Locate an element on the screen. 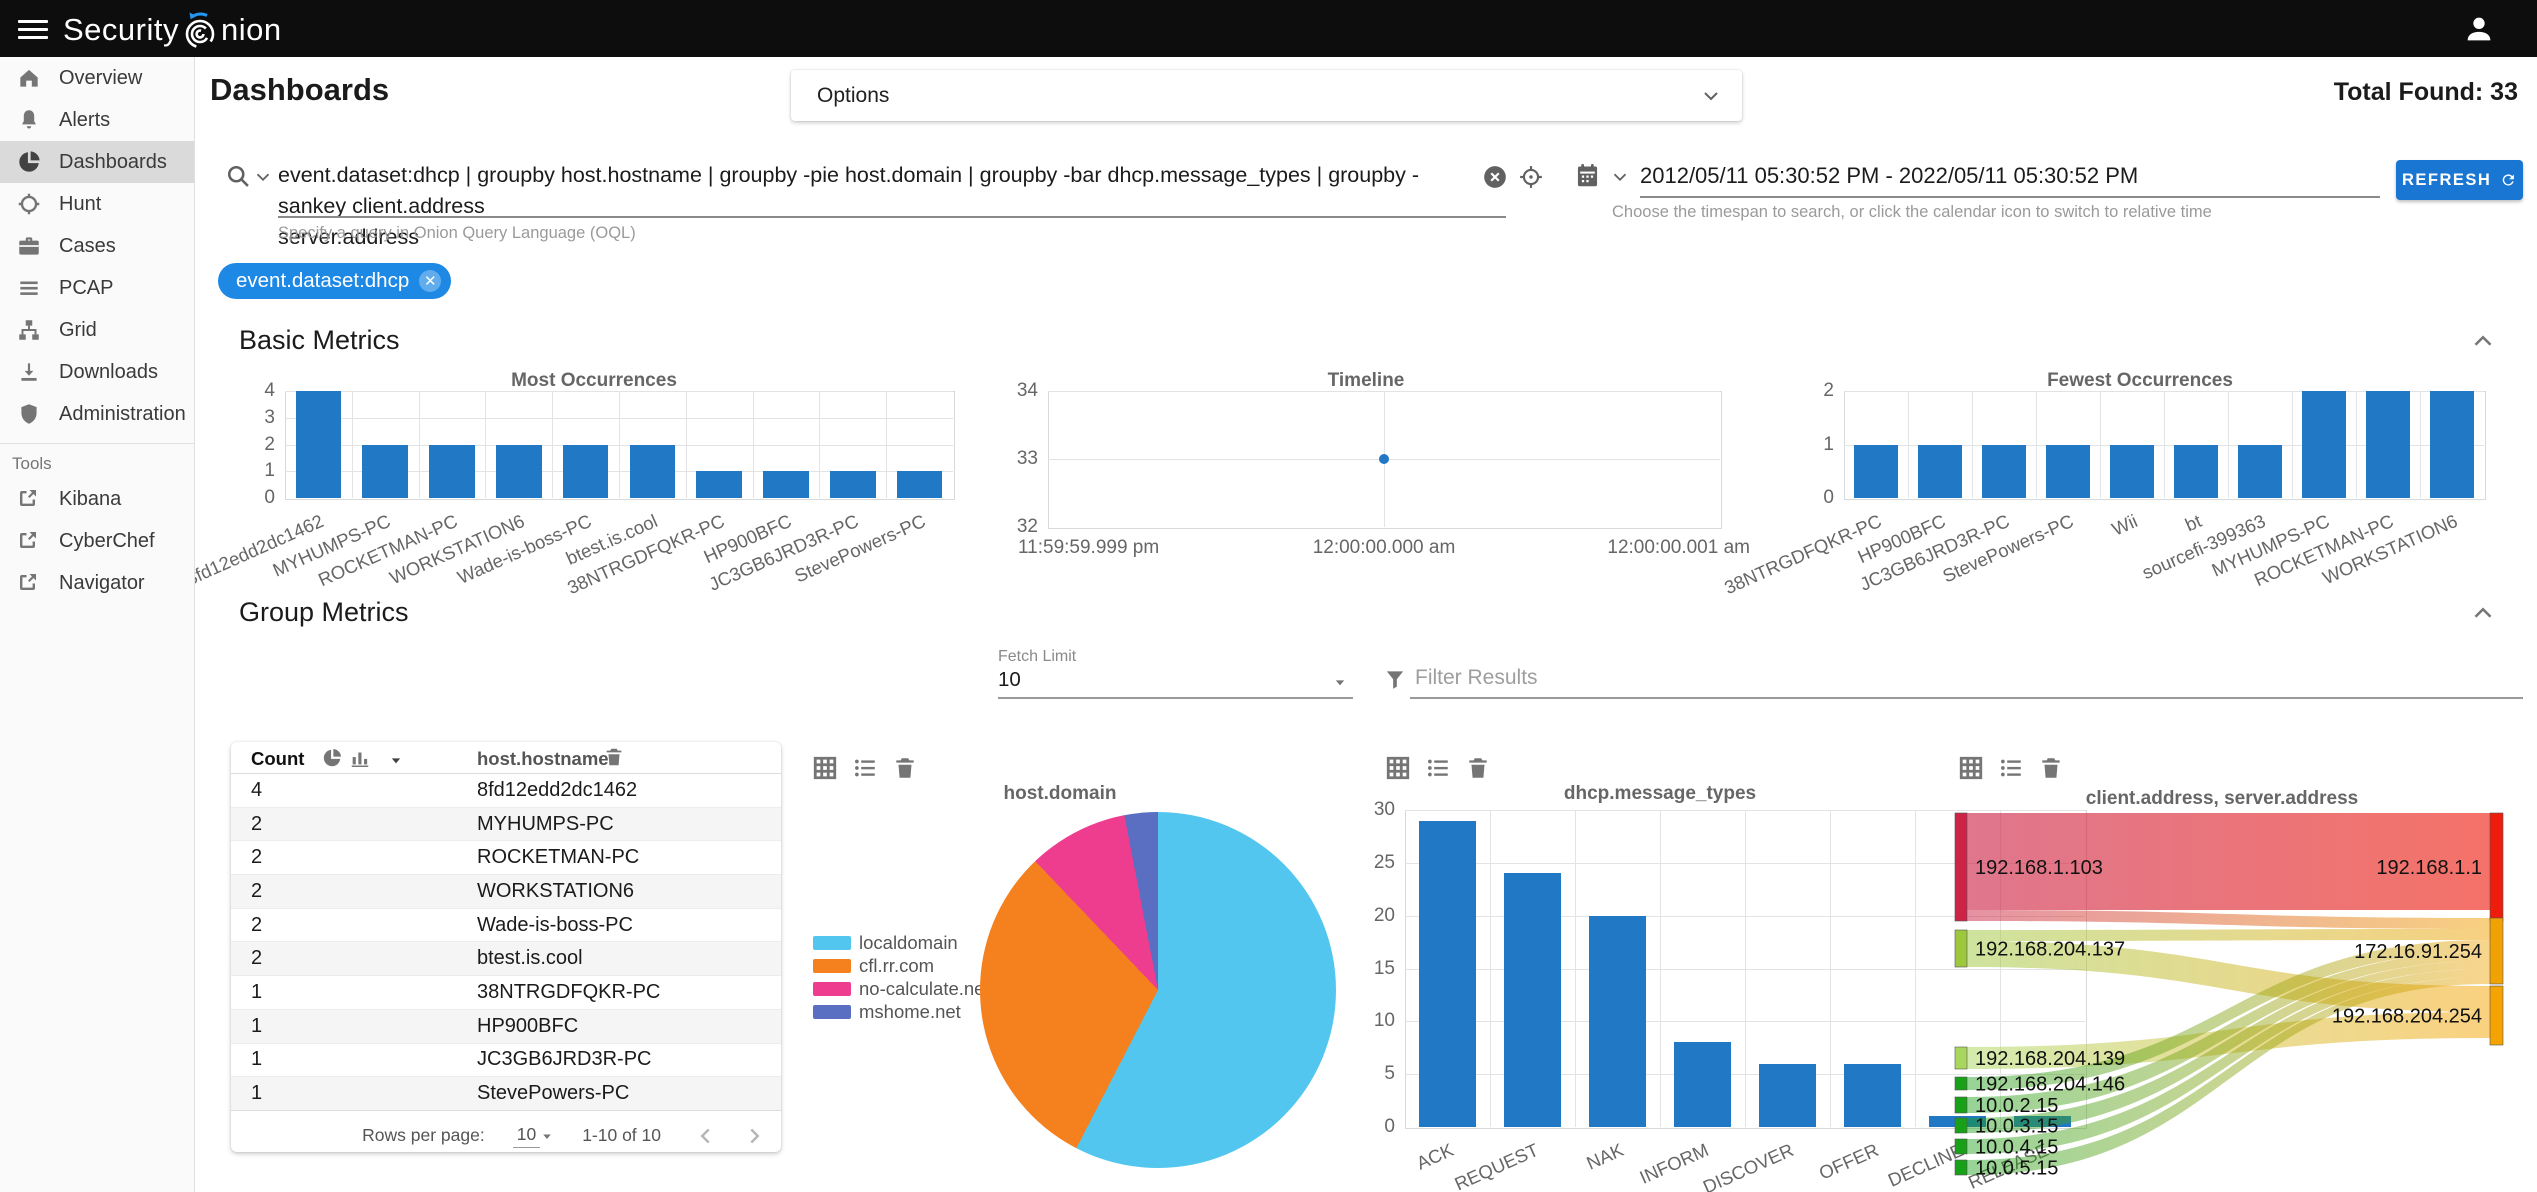 The image size is (2537, 1192). table-row: 1 38NTRGDFQKR-PC is located at coordinates (506, 993).